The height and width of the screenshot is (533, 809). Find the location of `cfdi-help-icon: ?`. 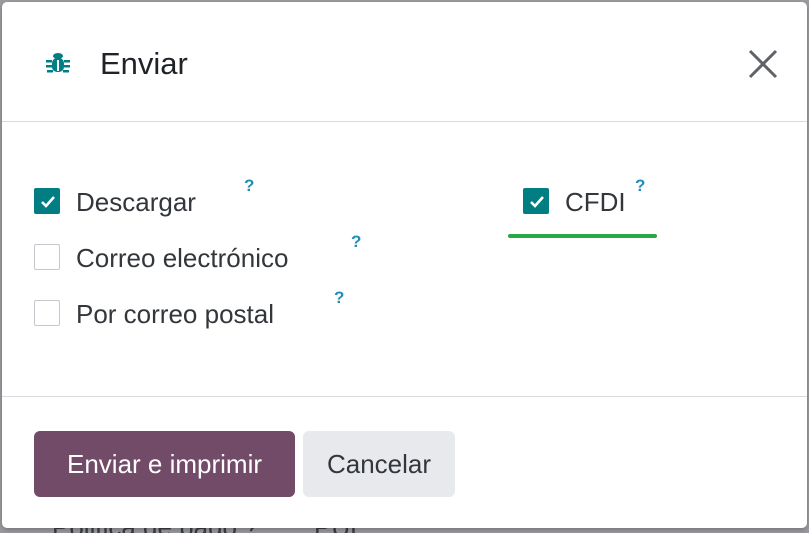

cfdi-help-icon: ? is located at coordinates (640, 186).